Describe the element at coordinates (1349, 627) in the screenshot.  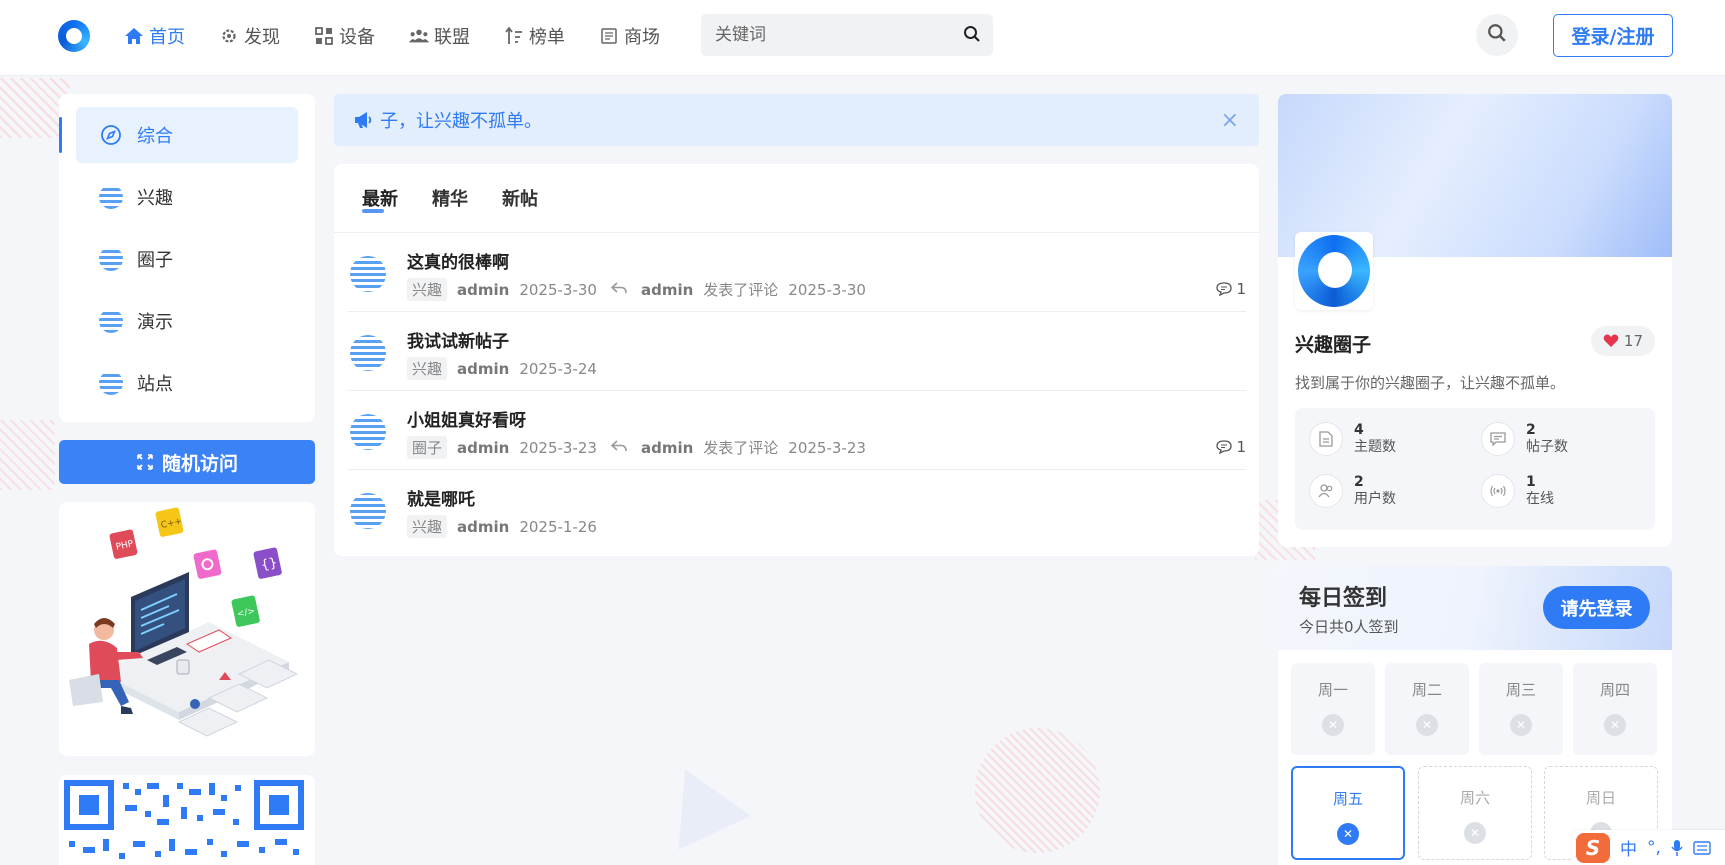
I see `checkin-subtitle: 今日共0人签到` at that location.